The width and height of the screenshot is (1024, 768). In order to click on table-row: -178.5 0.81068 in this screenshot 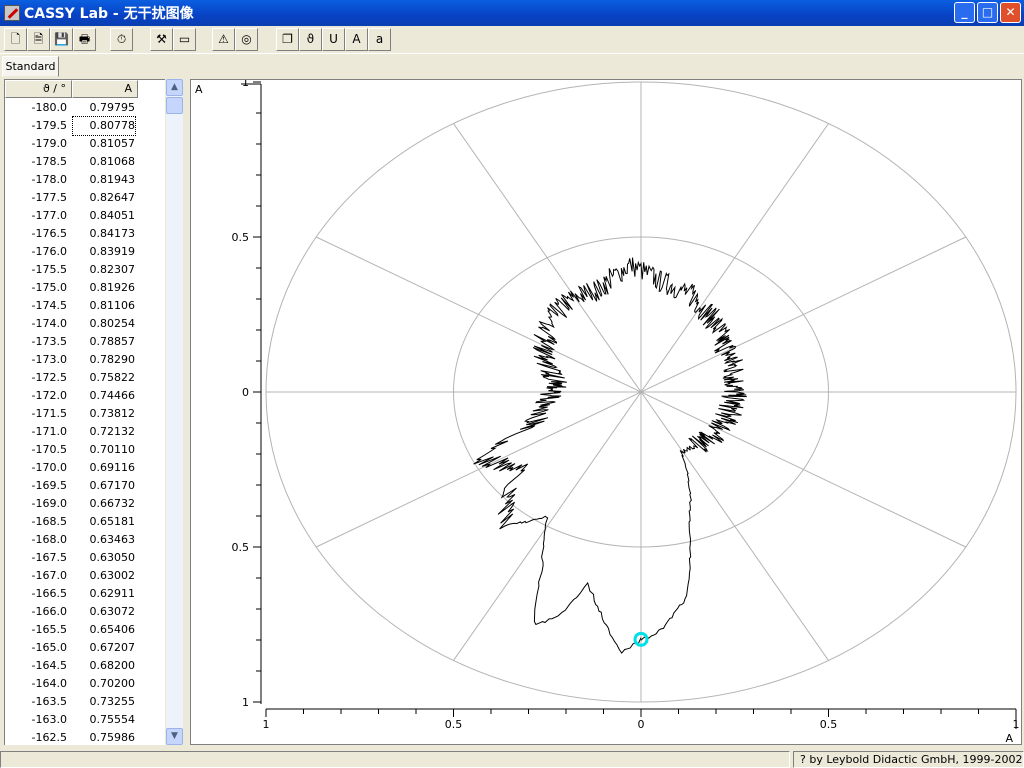, I will do `click(85, 162)`.